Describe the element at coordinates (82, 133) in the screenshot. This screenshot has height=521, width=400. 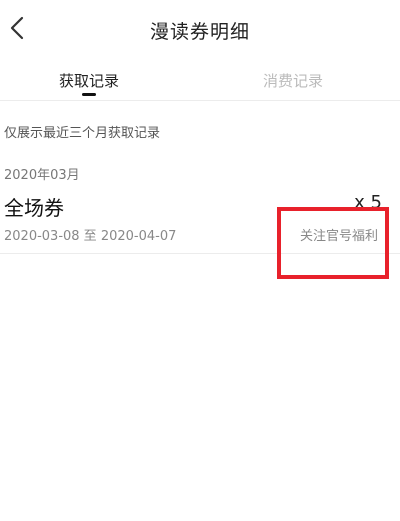
I see `notice-text: 仅展示最近三个月获取记录` at that location.